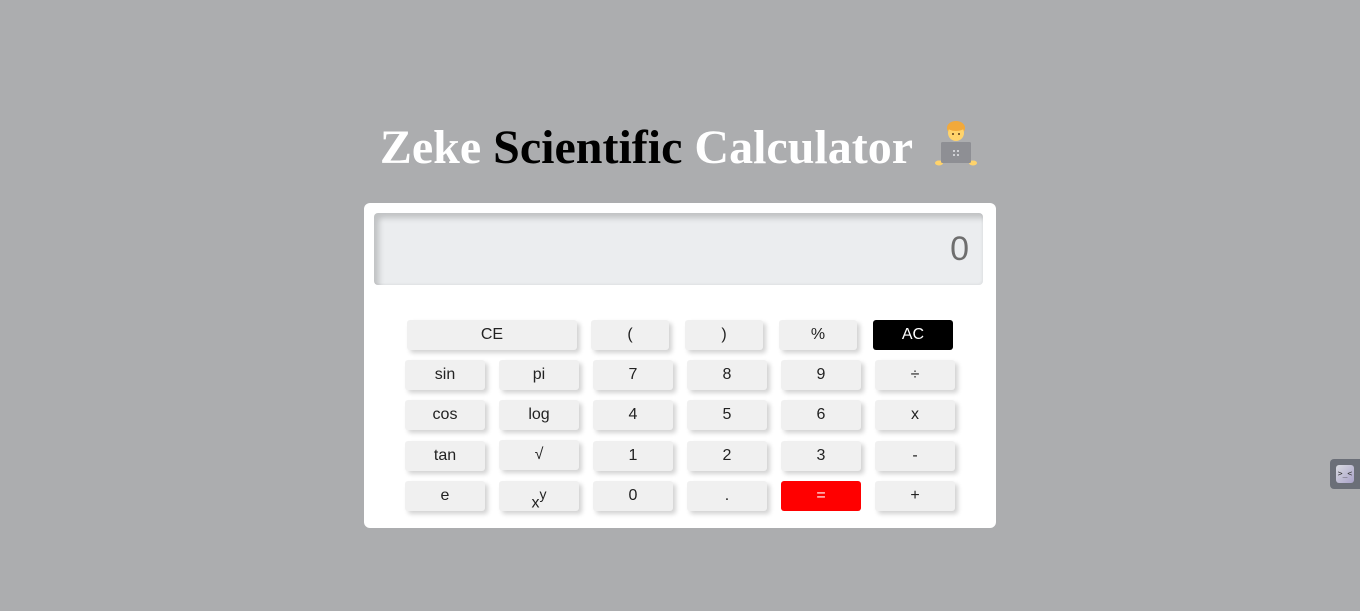 The height and width of the screenshot is (611, 1360). What do you see at coordinates (633, 456) in the screenshot?
I see `one-button: 1` at bounding box center [633, 456].